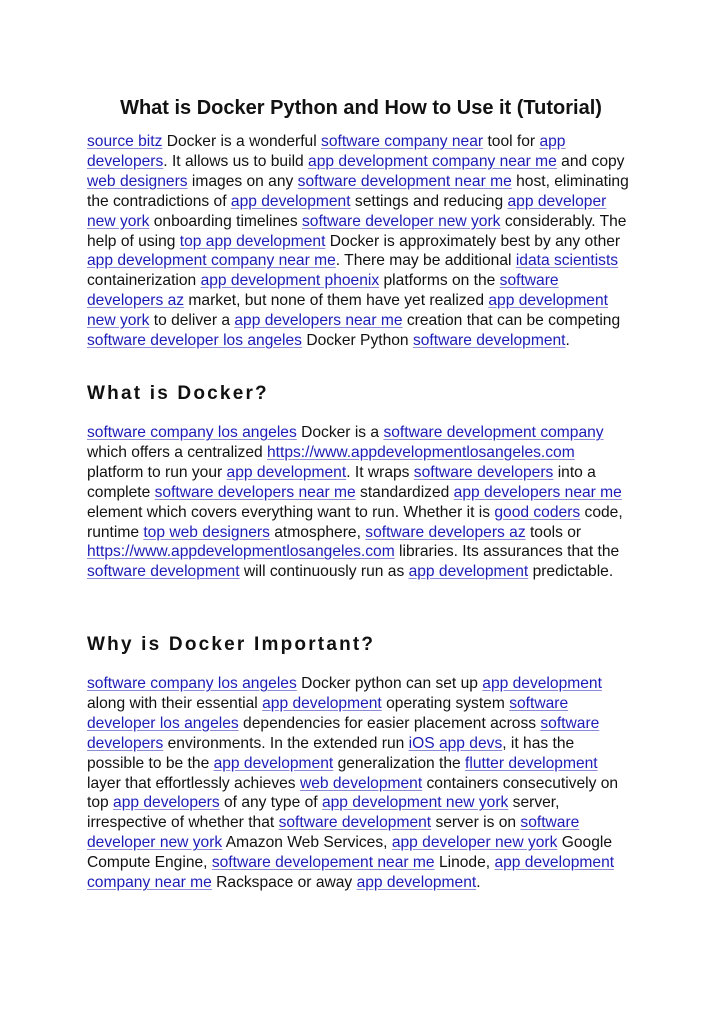 This screenshot has height=1018, width=720. What do you see at coordinates (137, 181) in the screenshot?
I see `inline-link: web designers` at bounding box center [137, 181].